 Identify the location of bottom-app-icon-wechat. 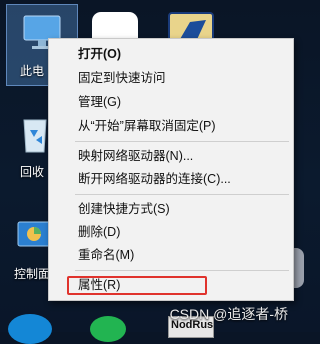
(108, 329).